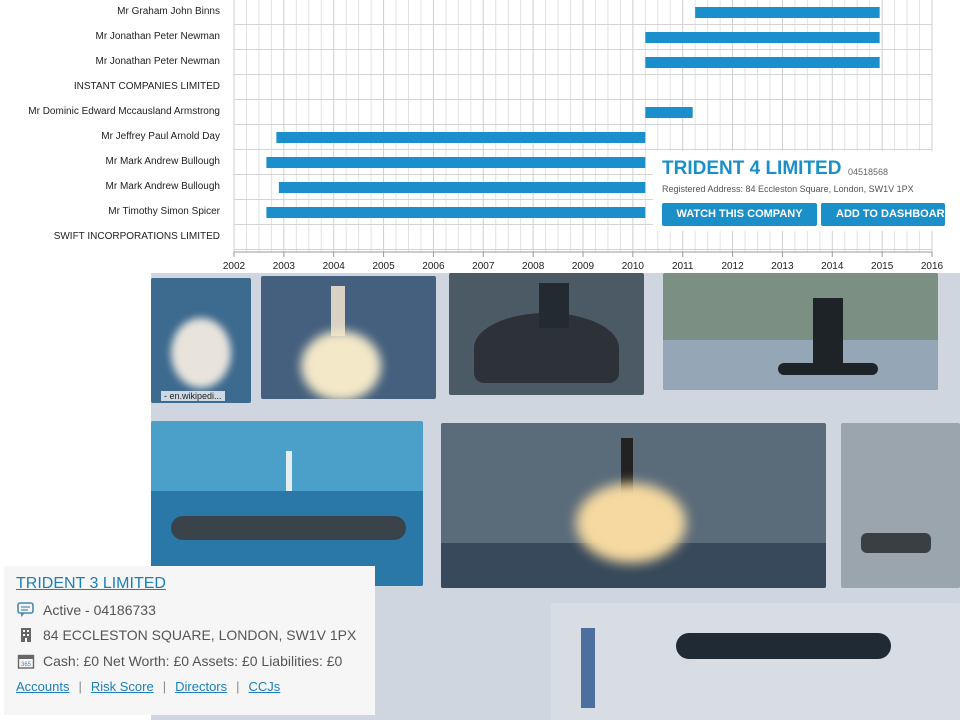 This screenshot has width=960, height=720. Describe the element at coordinates (739, 214) in the screenshot. I see `watch-company-button: WATCH THIS COMPANY` at that location.